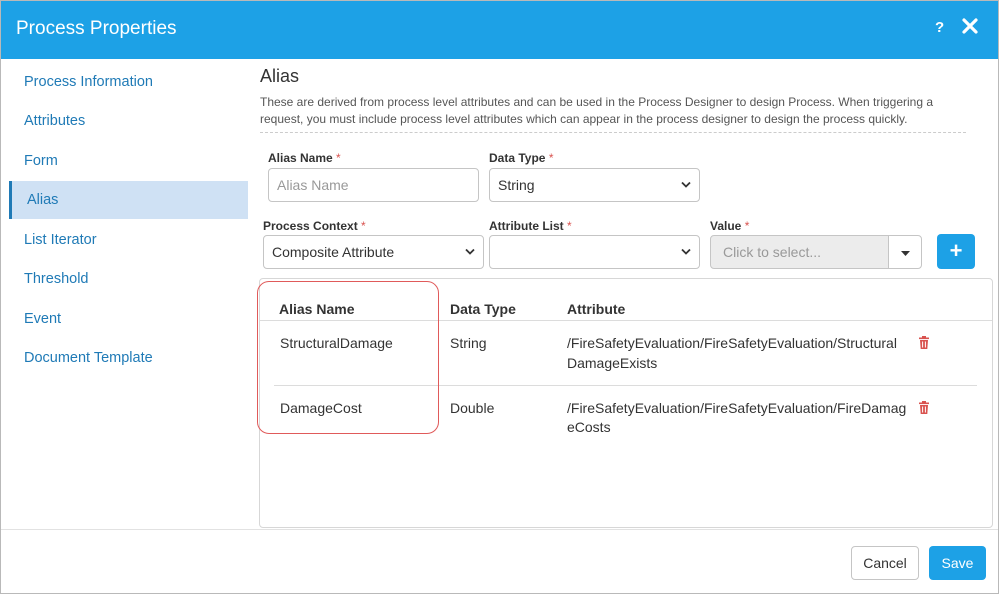 This screenshot has height=594, width=999. I want to click on add-alias-button: +, so click(956, 251).